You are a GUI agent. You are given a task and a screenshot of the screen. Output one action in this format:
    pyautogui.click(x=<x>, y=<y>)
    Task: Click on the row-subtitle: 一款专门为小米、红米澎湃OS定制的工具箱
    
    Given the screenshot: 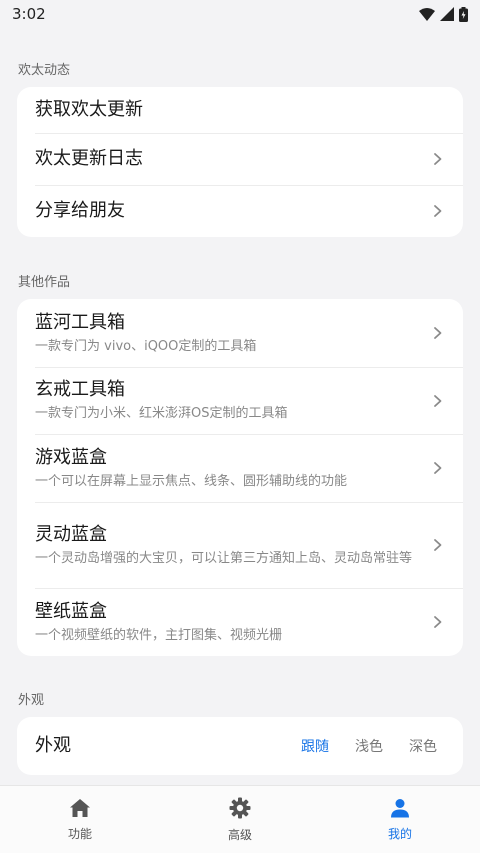 What is the action you would take?
    pyautogui.click(x=161, y=413)
    